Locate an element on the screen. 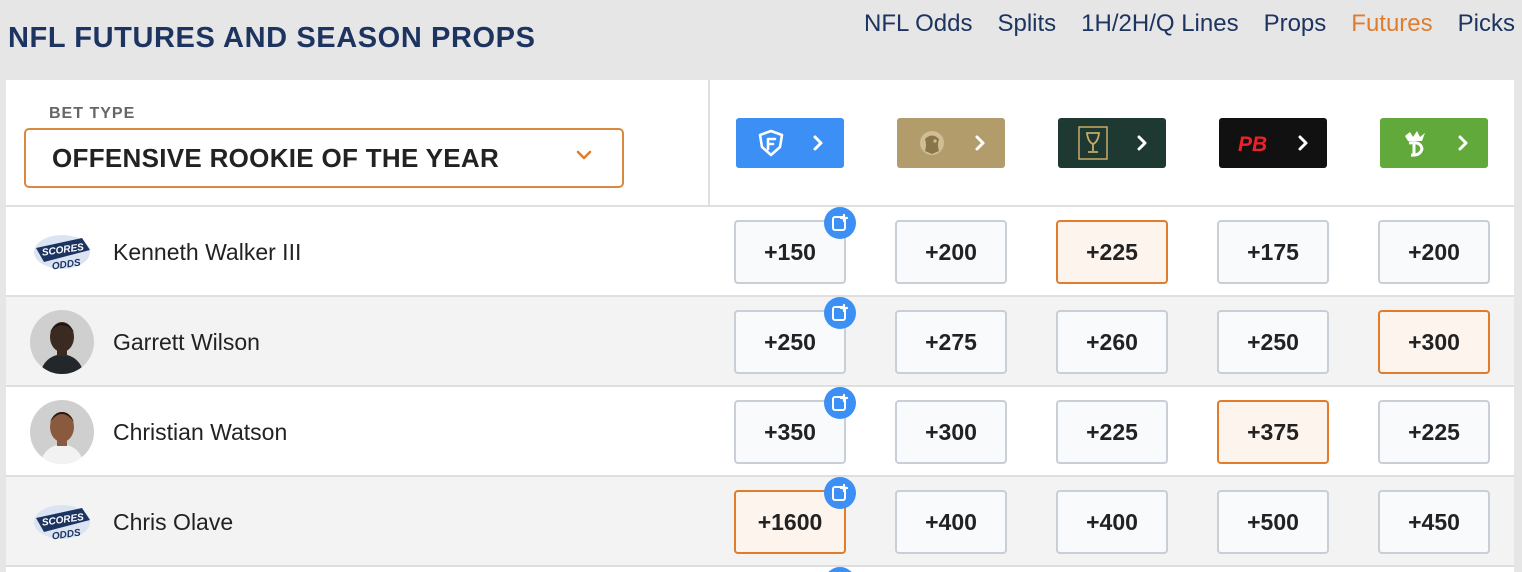 This screenshot has width=1522, height=572. betmgm-lion-logo-icon is located at coordinates (932, 143).